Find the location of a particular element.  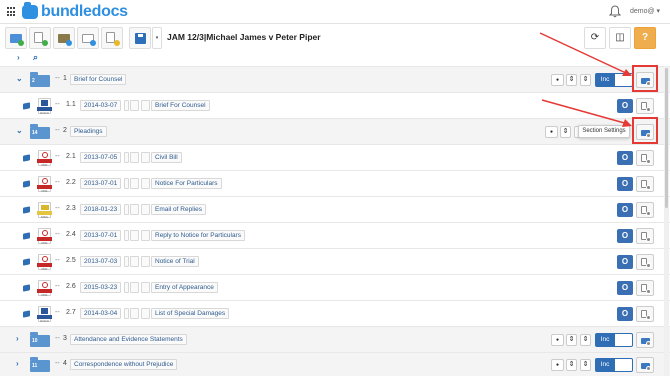

scrollbar-thumb is located at coordinates (666, 138).